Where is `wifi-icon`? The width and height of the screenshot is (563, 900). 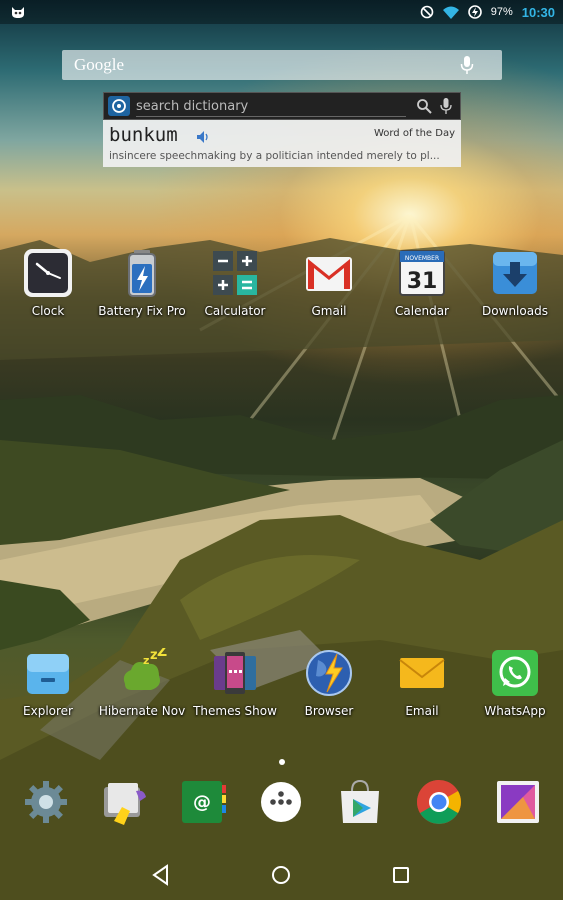 wifi-icon is located at coordinates (450, 12).